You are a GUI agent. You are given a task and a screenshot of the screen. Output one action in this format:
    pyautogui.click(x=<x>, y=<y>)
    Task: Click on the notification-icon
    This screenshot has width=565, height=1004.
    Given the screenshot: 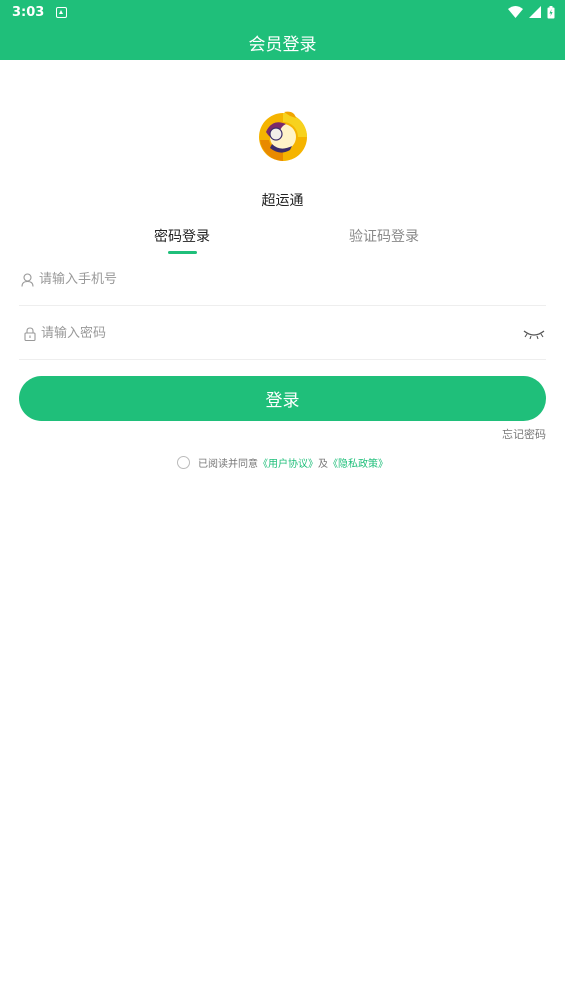 What is the action you would take?
    pyautogui.click(x=62, y=12)
    